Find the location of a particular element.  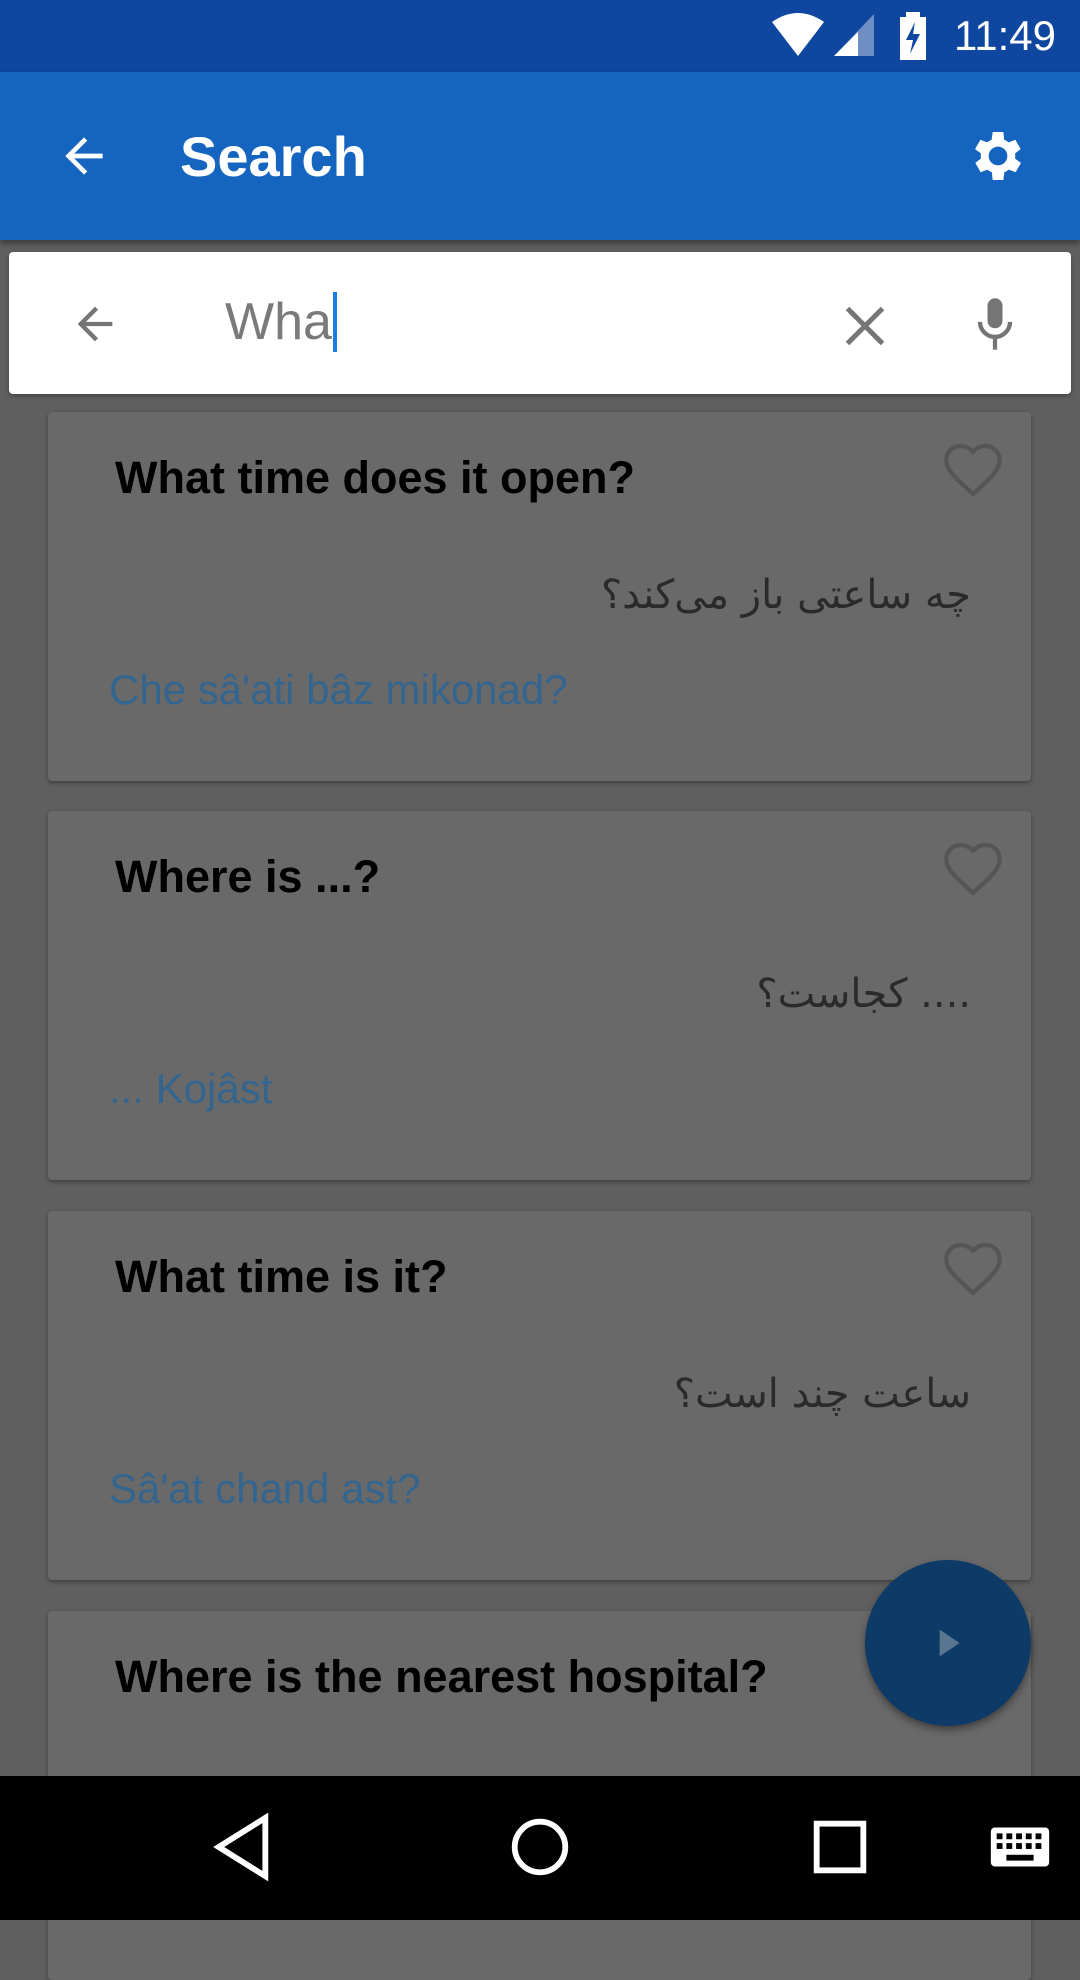

phrase-transliteration: ... Kojâst is located at coordinates (191, 1088).